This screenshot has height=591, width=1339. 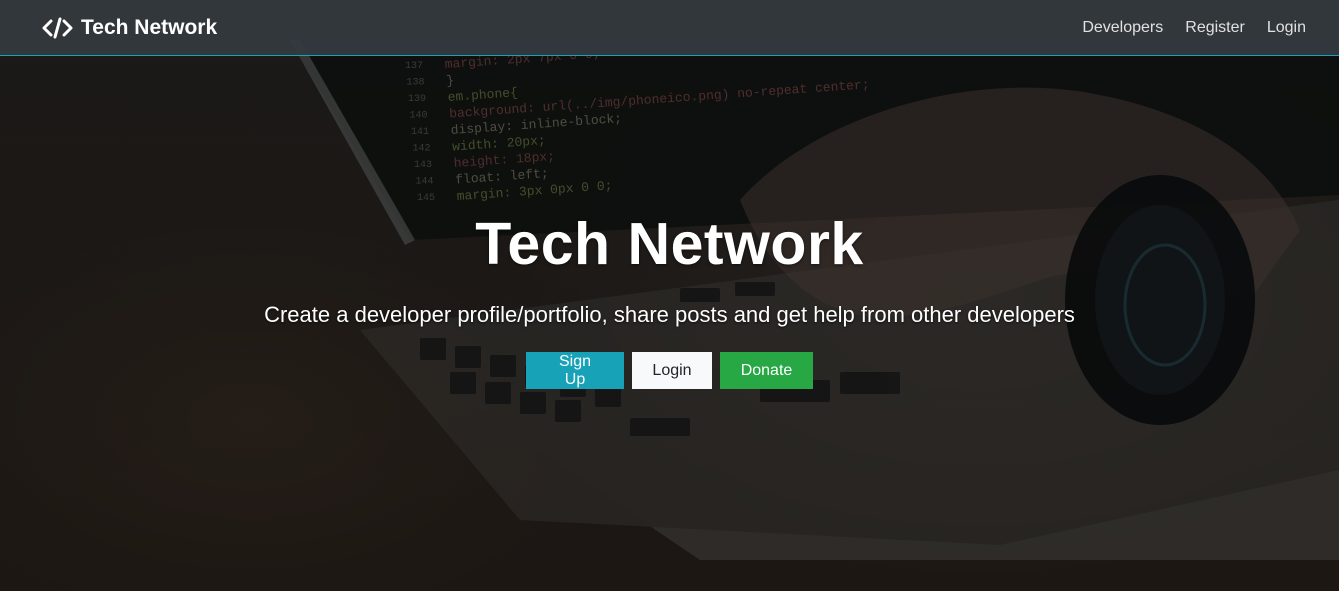 I want to click on login-button: Login, so click(x=672, y=370).